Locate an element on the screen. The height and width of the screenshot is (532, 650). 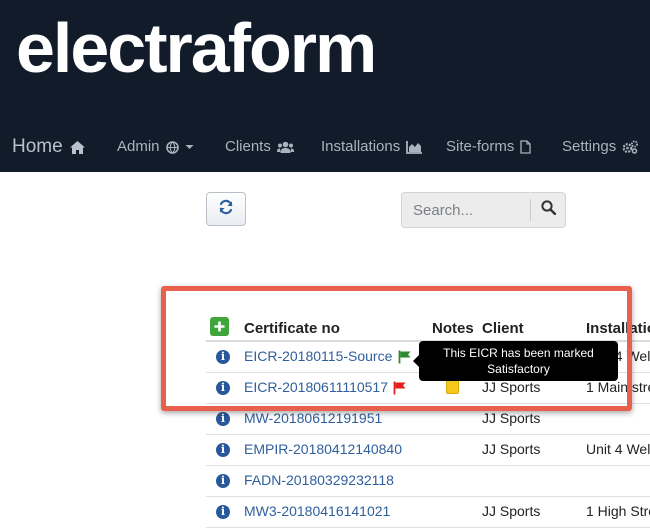
gears-icon is located at coordinates (630, 147).